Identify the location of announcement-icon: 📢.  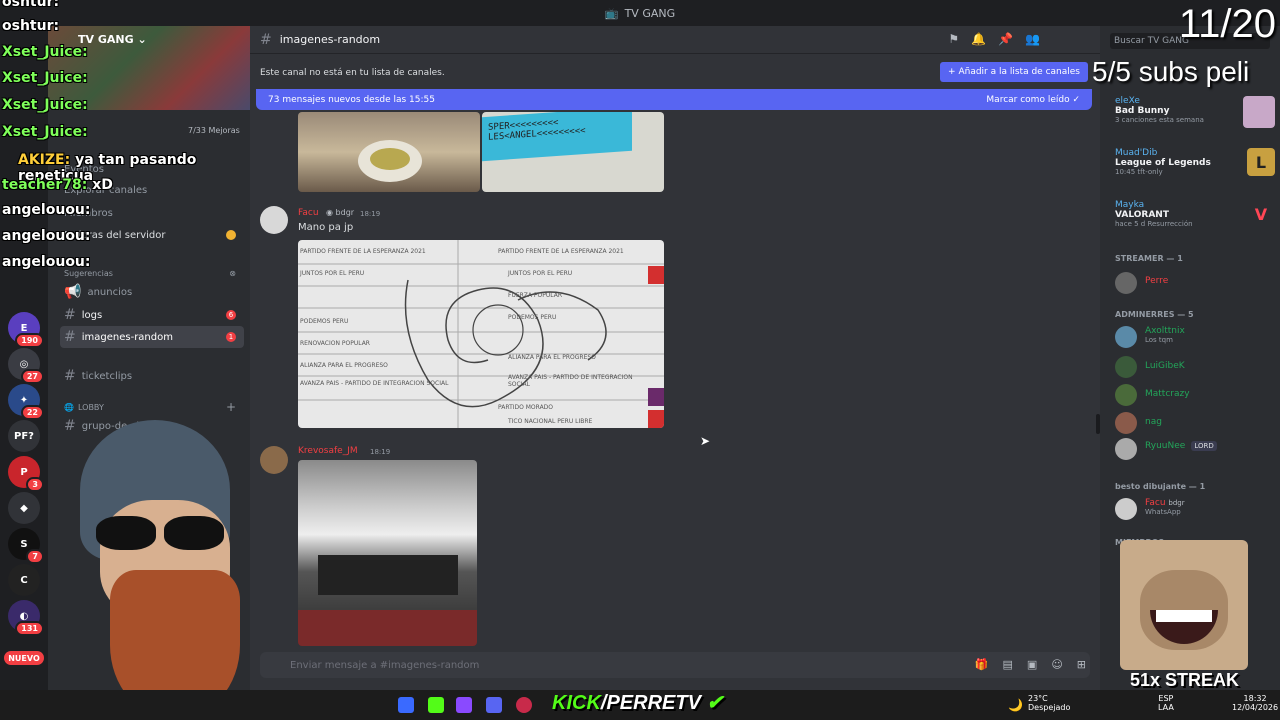
(73, 292).